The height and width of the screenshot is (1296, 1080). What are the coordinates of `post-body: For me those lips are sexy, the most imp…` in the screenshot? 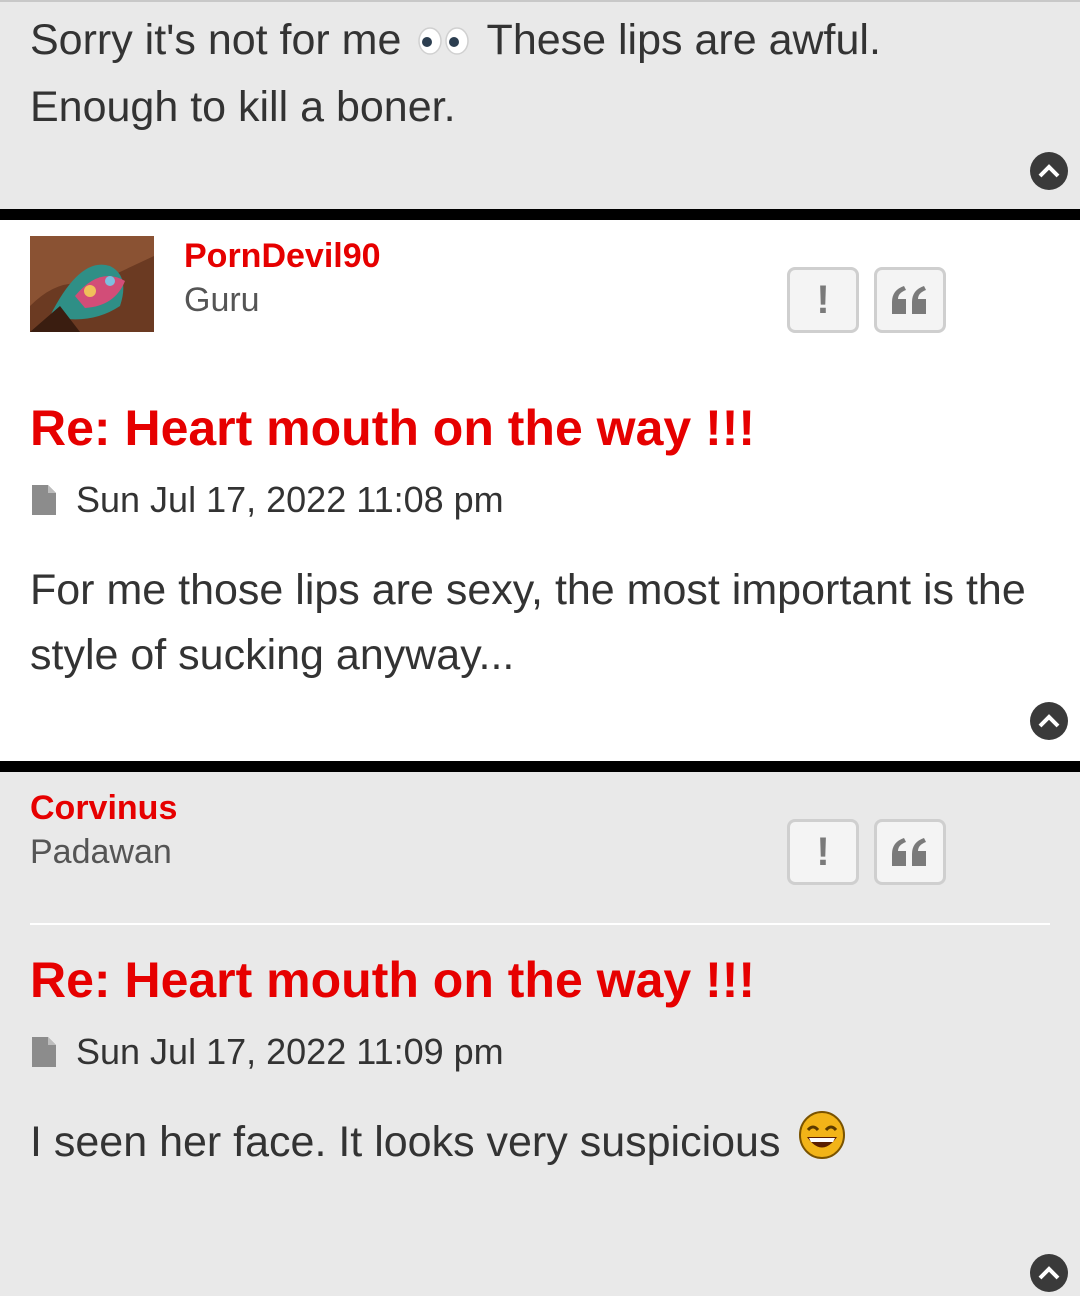 It's located at (528, 622).